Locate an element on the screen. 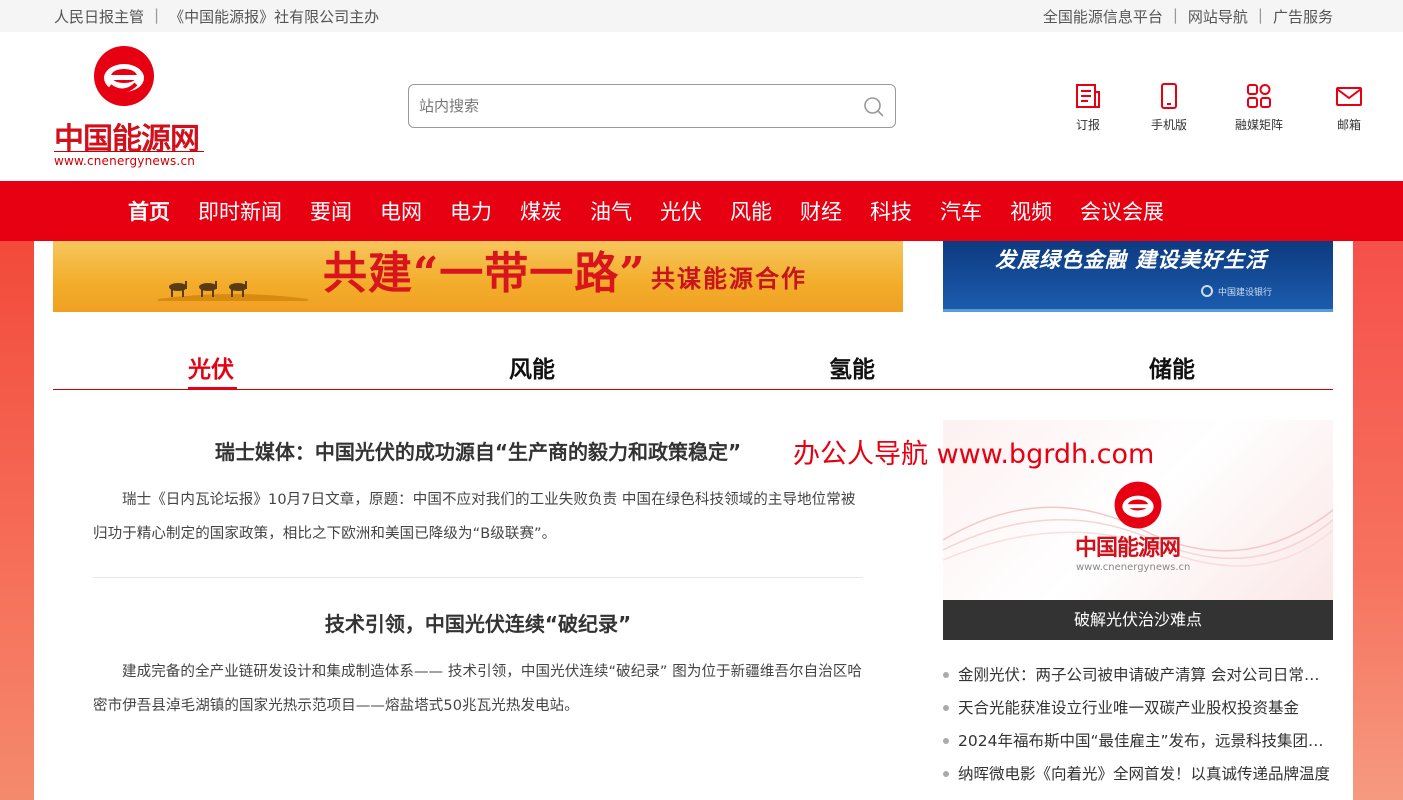 The height and width of the screenshot is (800, 1403). belt-road-banner: 共建“一带一路” 共谋能源合作 is located at coordinates (478, 276).